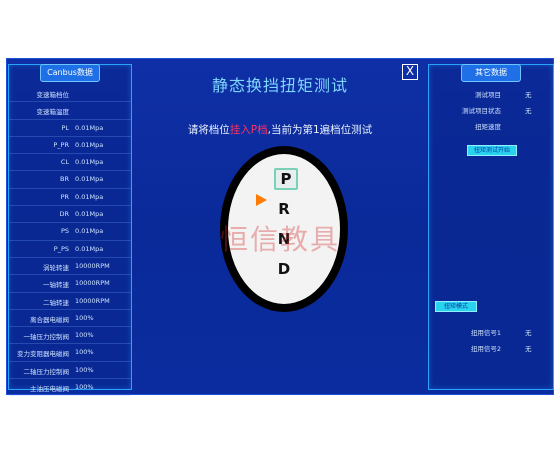 This screenshot has height=450, width=560. I want to click on row-label: 扭用信号2, so click(485, 349).